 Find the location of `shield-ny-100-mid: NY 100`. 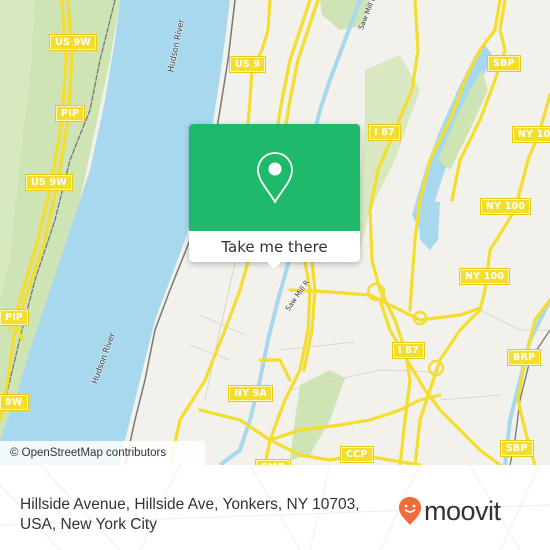

shield-ny-100-mid: NY 100 is located at coordinates (485, 276).